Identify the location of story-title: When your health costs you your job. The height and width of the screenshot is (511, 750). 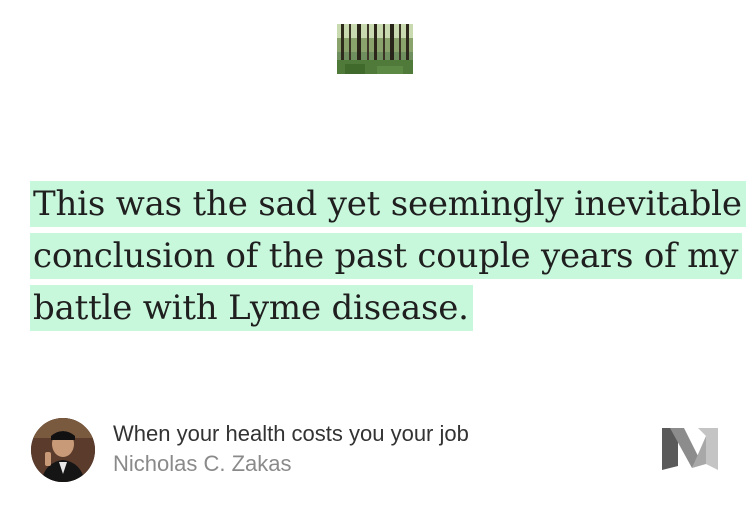
(291, 434).